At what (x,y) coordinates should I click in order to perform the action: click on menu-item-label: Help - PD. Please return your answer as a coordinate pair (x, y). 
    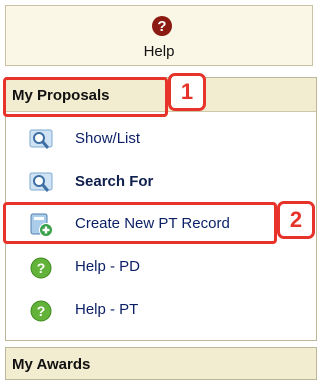
    Looking at the image, I should click on (108, 266).